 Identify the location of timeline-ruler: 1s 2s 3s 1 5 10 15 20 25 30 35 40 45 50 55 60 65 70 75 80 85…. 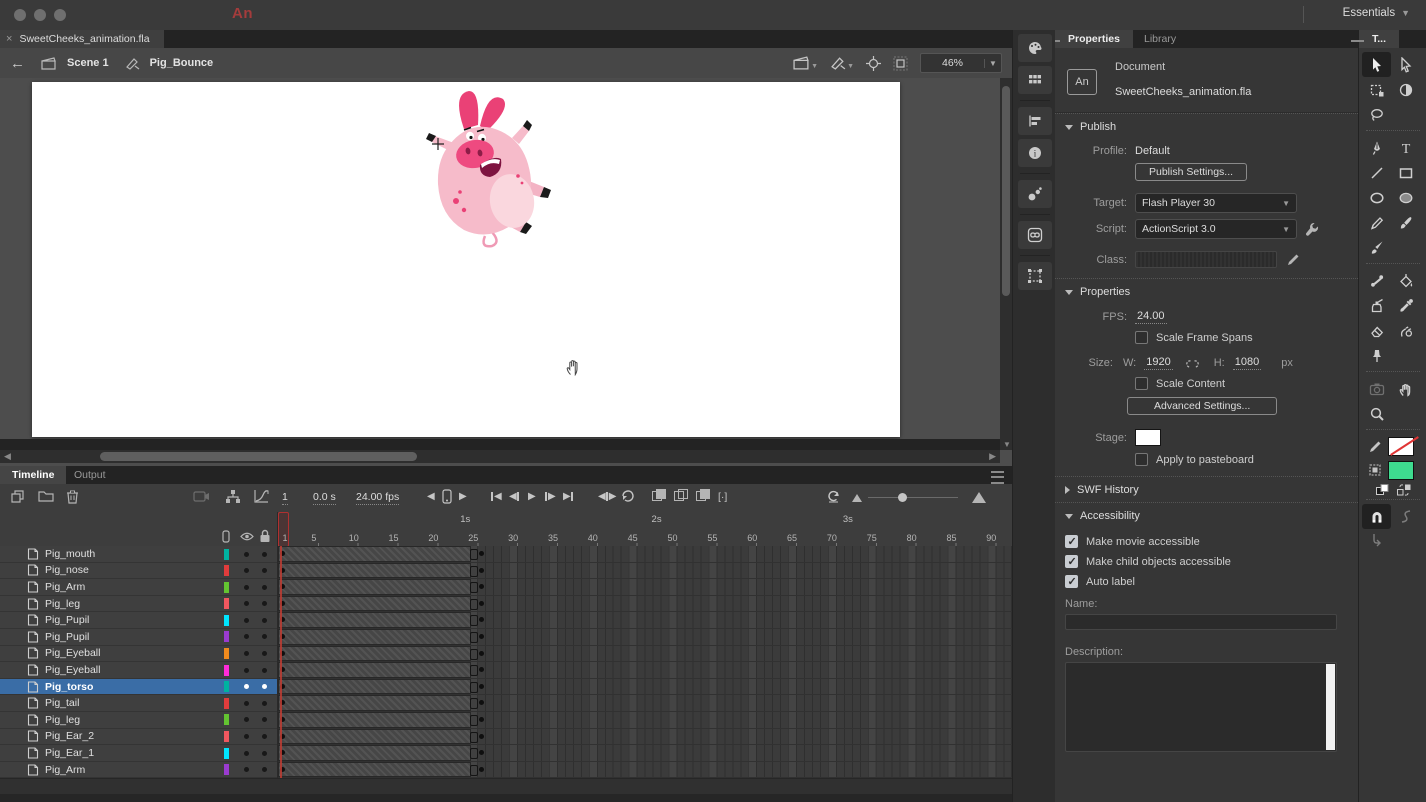
(645, 529).